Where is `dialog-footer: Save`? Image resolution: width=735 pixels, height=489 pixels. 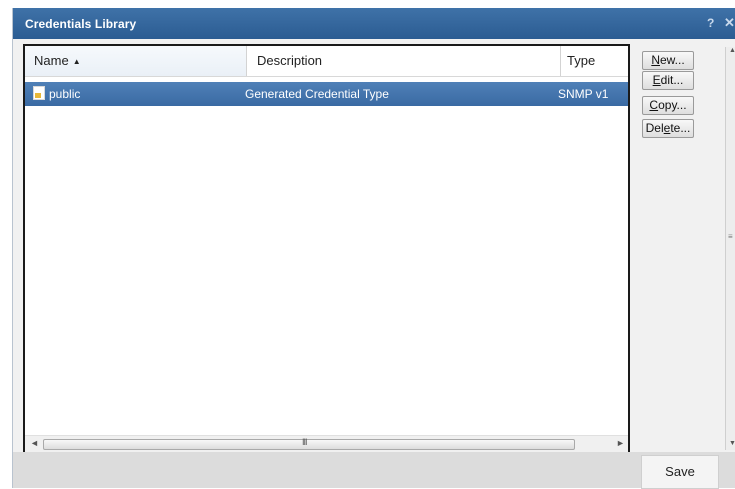 dialog-footer: Save is located at coordinates (374, 470).